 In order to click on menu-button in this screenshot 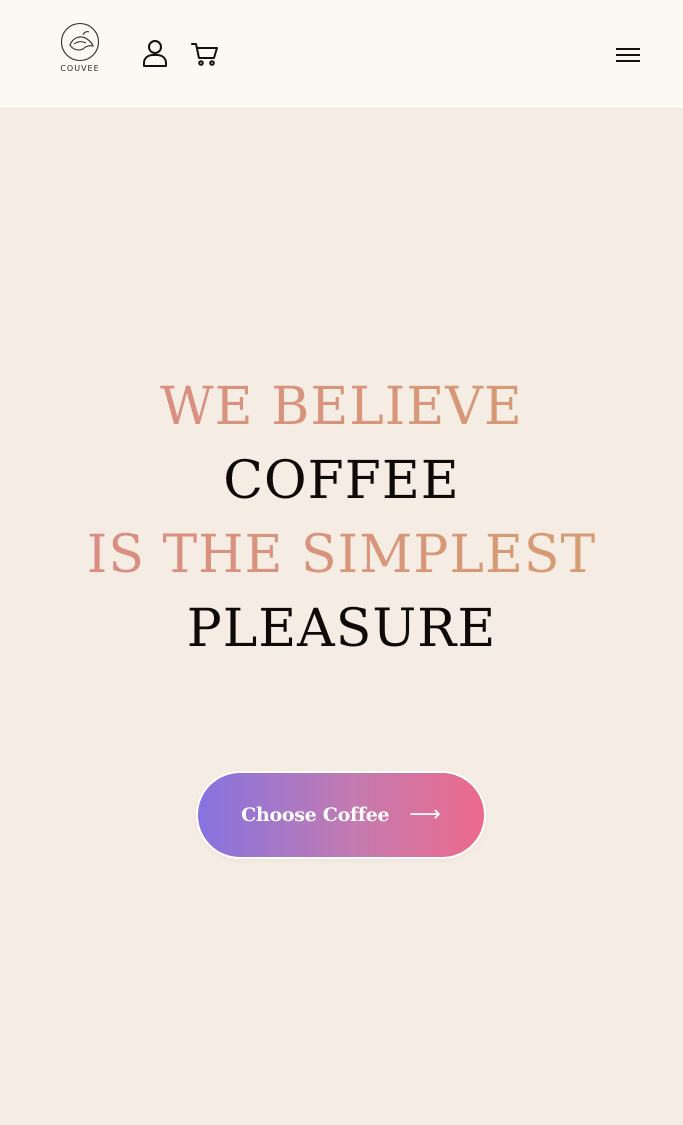, I will do `click(628, 55)`.